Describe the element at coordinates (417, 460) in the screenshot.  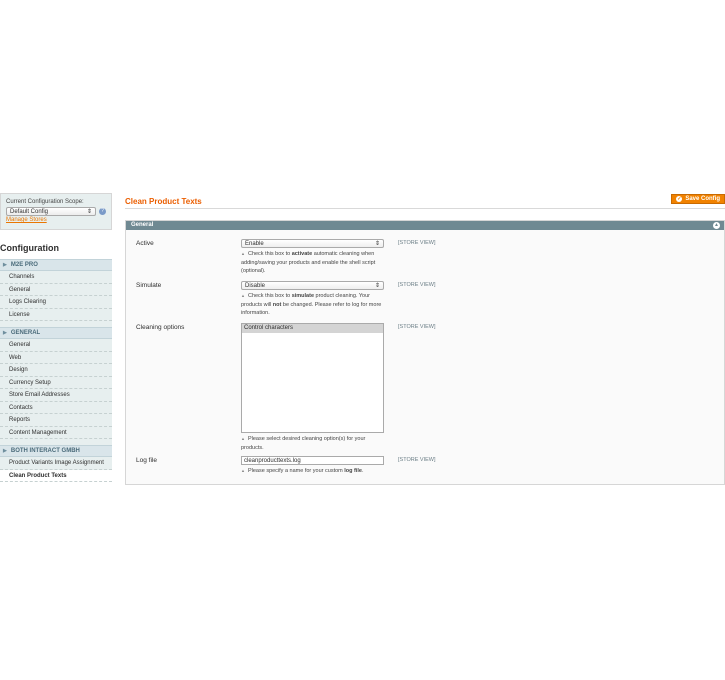
I see `log-file-scope: [STORE VIEW]` at that location.